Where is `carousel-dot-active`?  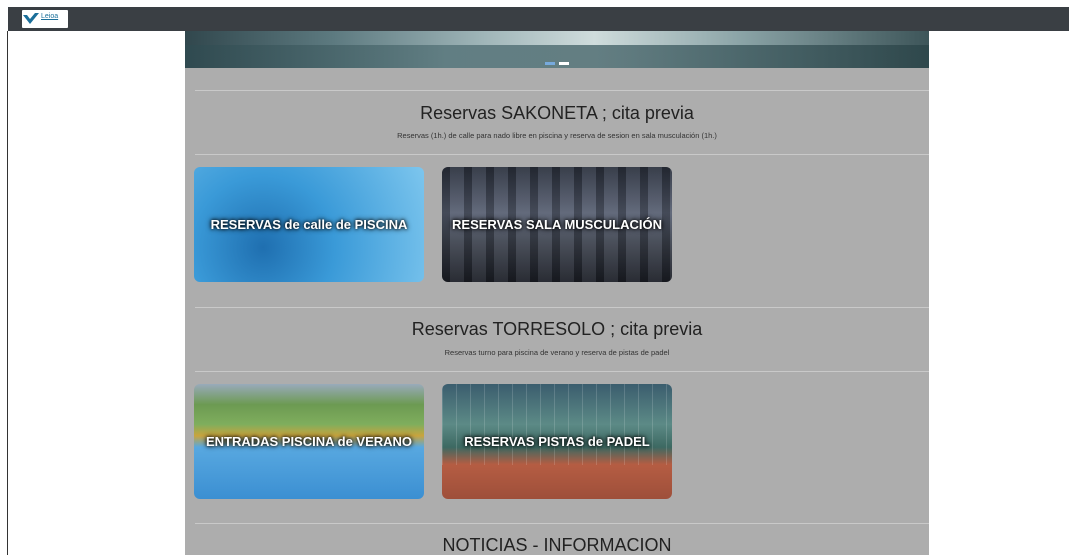 carousel-dot-active is located at coordinates (564, 63).